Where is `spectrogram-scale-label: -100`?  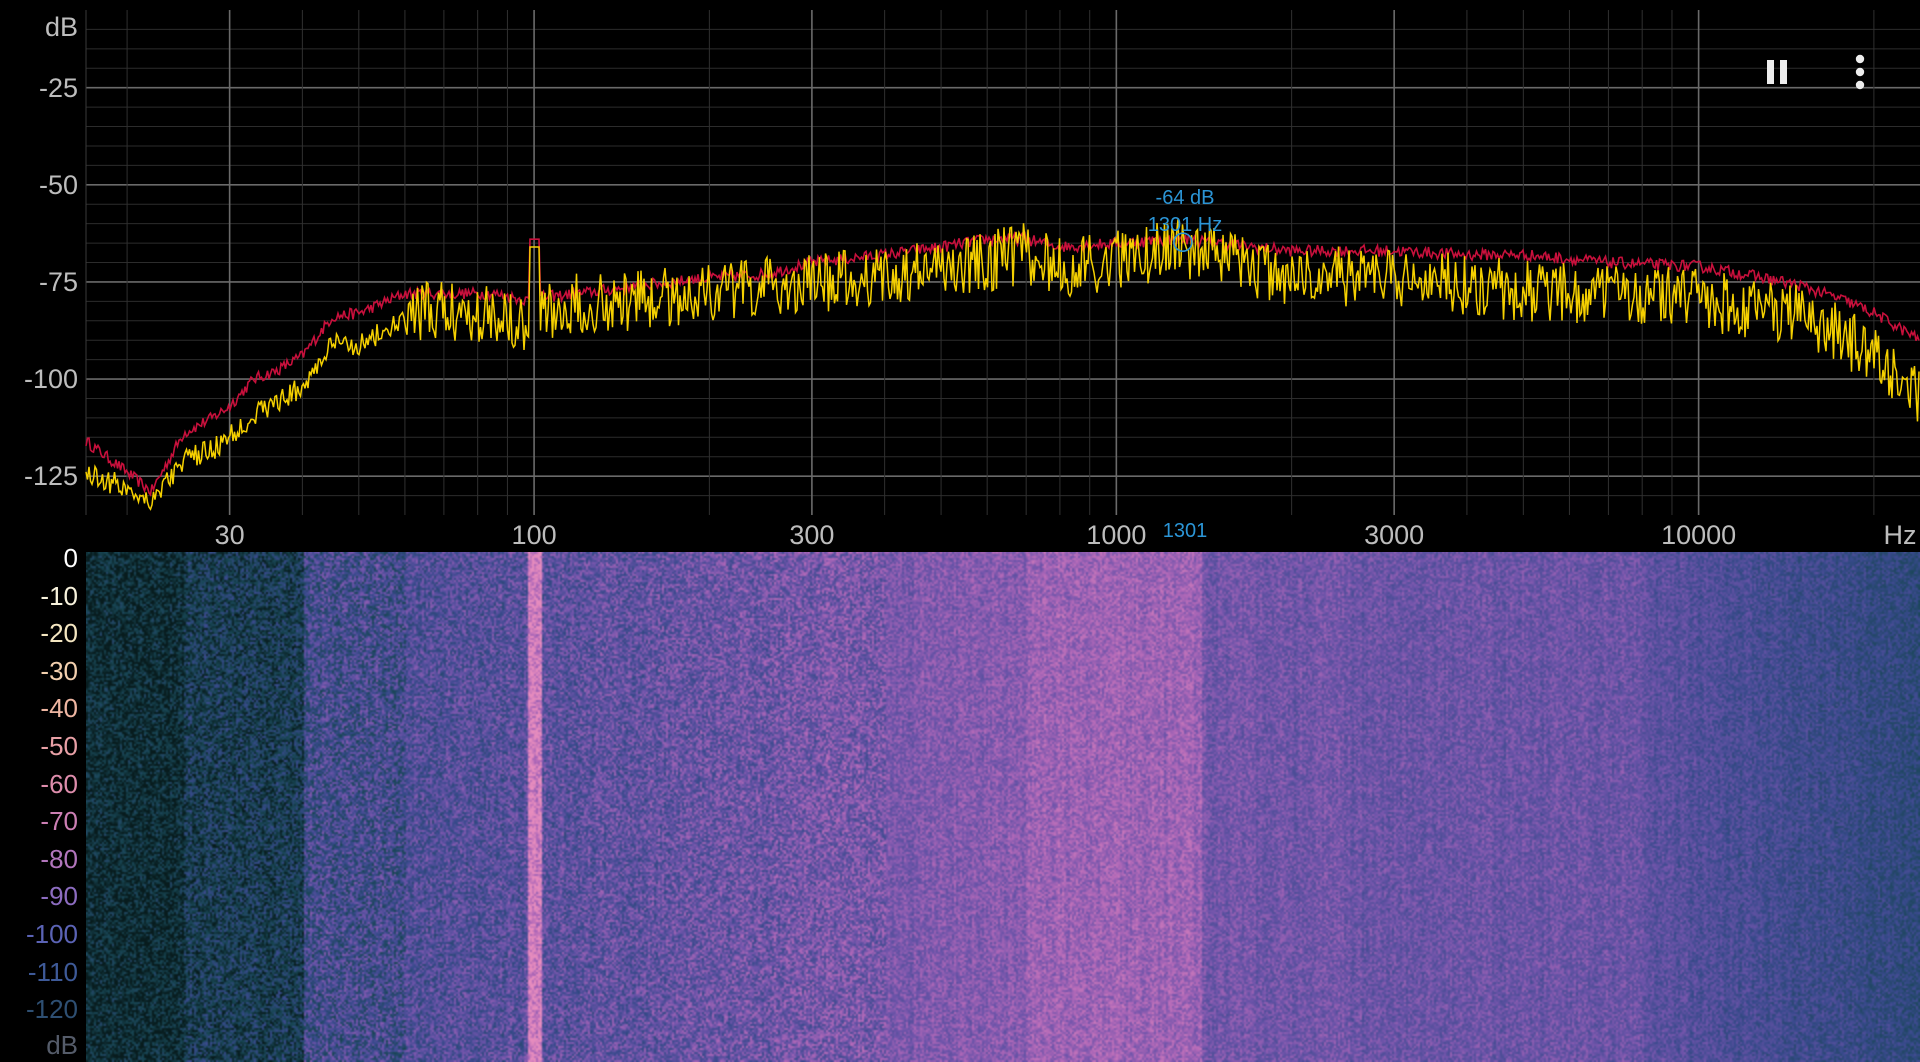 spectrogram-scale-label: -100 is located at coordinates (51, 934).